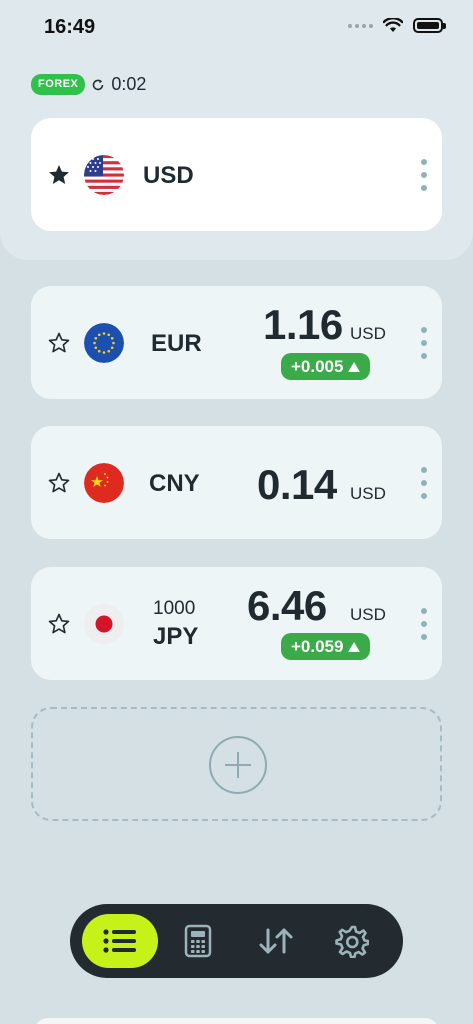  What do you see at coordinates (176, 343) in the screenshot?
I see `currency-code: EUR` at bounding box center [176, 343].